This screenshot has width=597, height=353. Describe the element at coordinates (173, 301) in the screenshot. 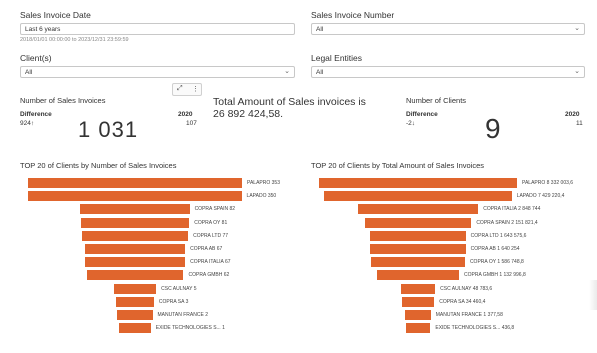

I see `funnel-bar-label: COPRA SA 3` at that location.